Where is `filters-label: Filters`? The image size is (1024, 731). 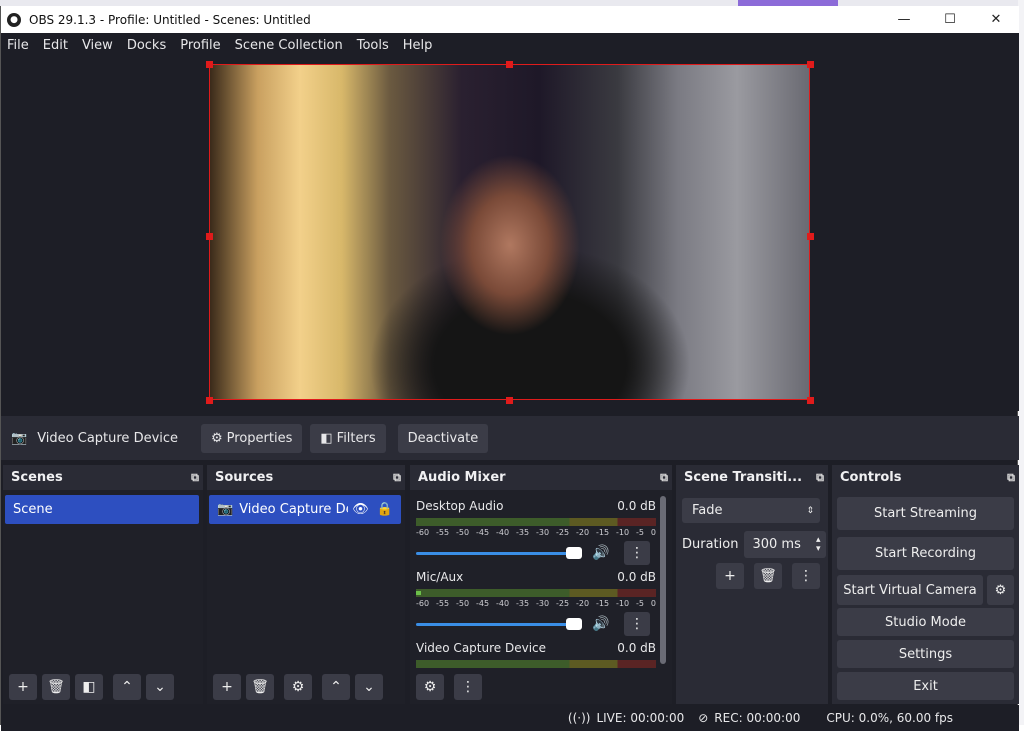
filters-label: Filters is located at coordinates (356, 438).